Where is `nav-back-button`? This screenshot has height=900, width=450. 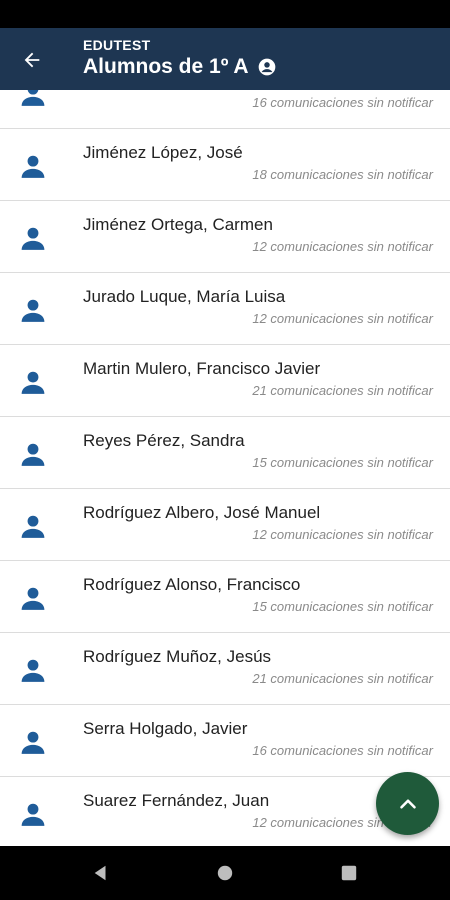 nav-back-button is located at coordinates (101, 873).